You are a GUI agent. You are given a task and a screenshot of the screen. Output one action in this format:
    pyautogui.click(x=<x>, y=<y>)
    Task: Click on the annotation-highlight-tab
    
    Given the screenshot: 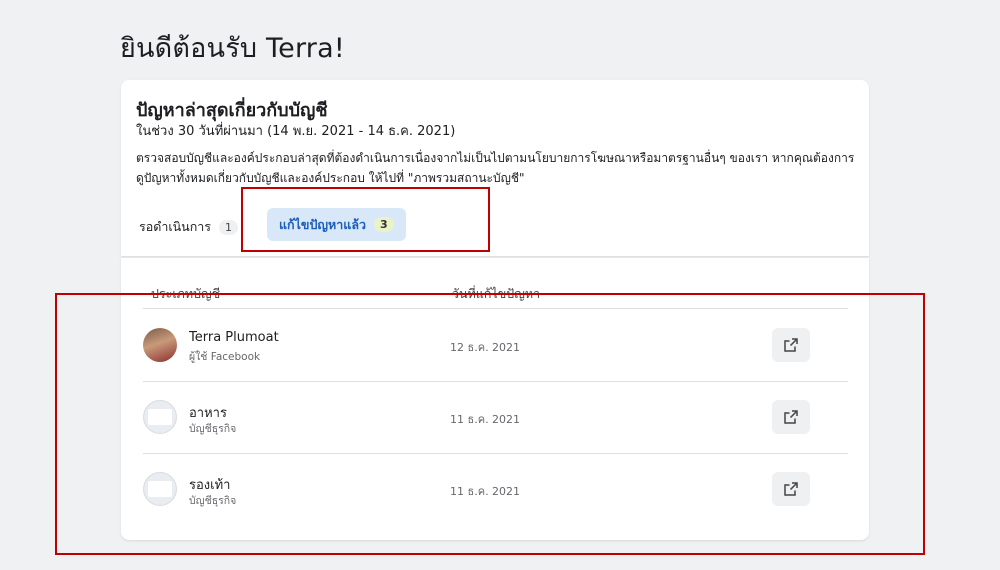 What is the action you would take?
    pyautogui.click(x=365, y=219)
    